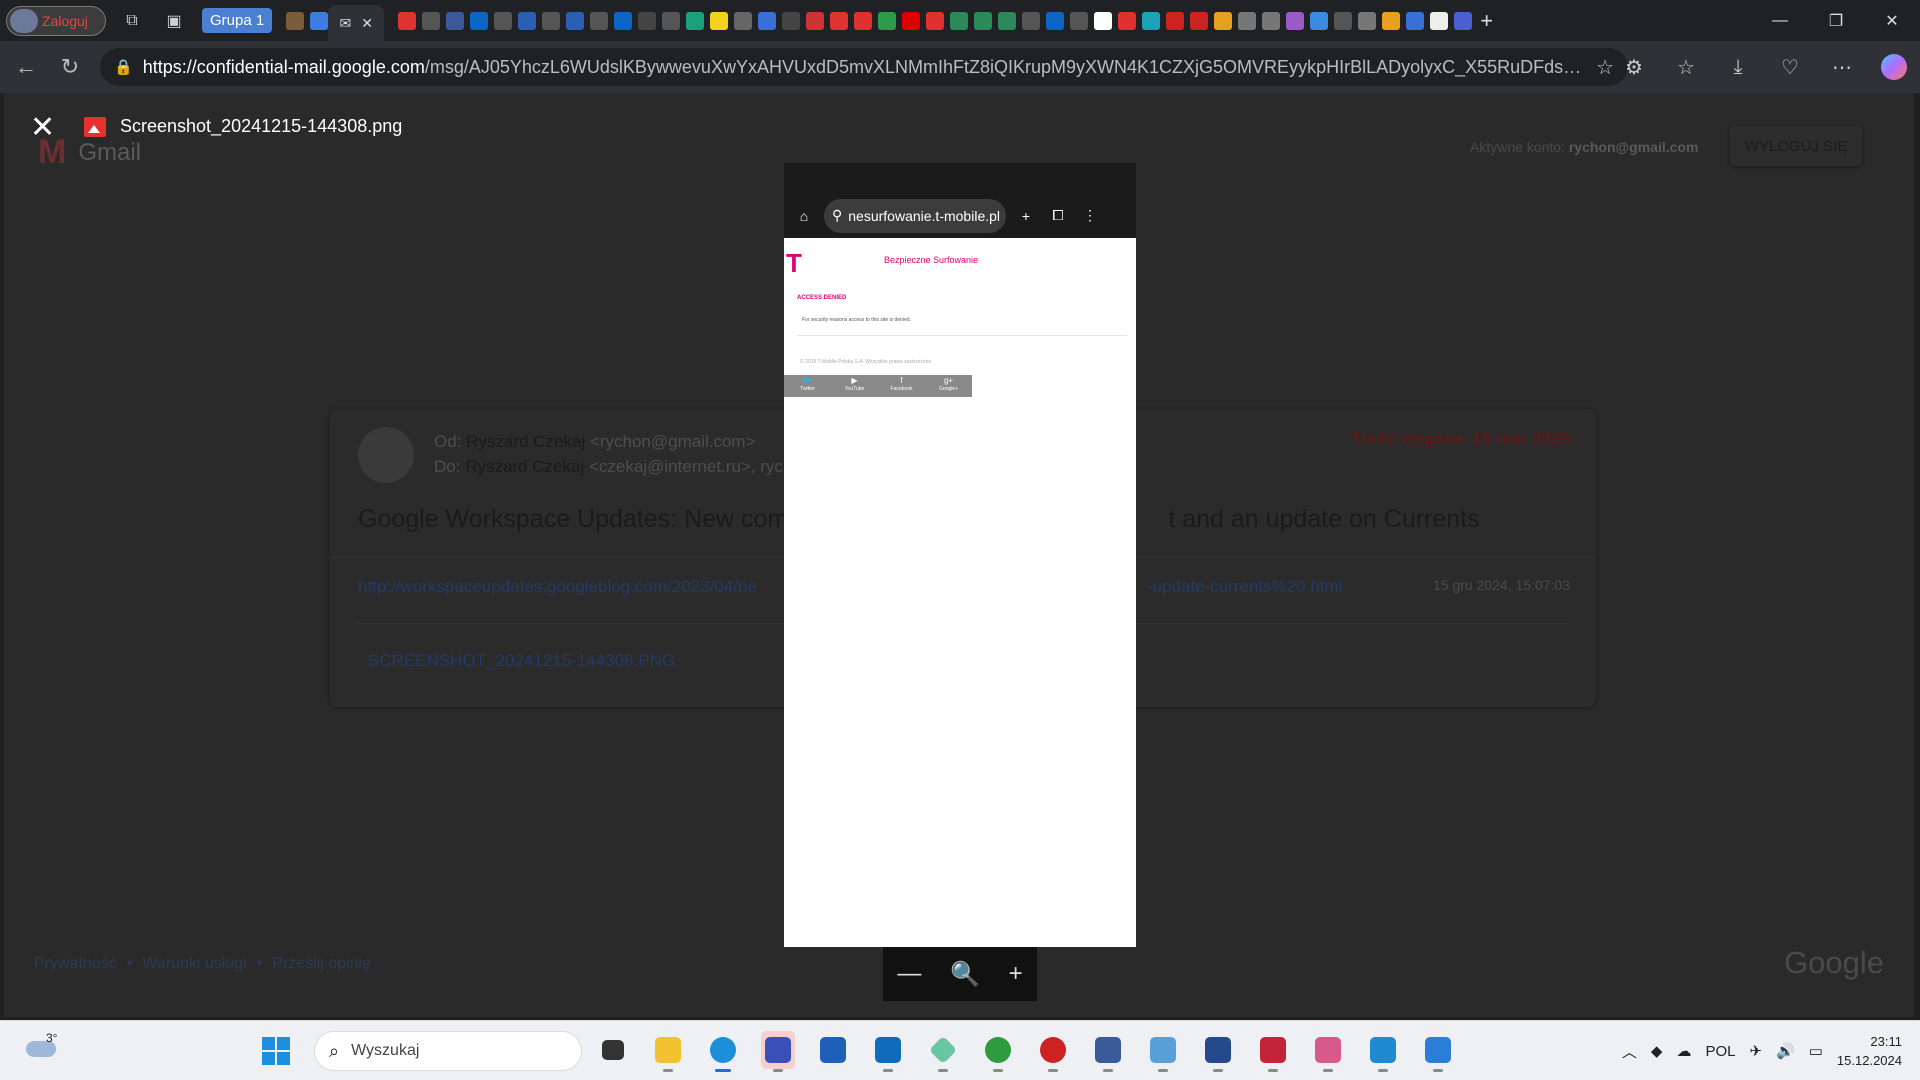 Image resolution: width=1920 pixels, height=1080 pixels. Describe the element at coordinates (237, 20) in the screenshot. I see `tab-group-label: Grupa 1` at that location.